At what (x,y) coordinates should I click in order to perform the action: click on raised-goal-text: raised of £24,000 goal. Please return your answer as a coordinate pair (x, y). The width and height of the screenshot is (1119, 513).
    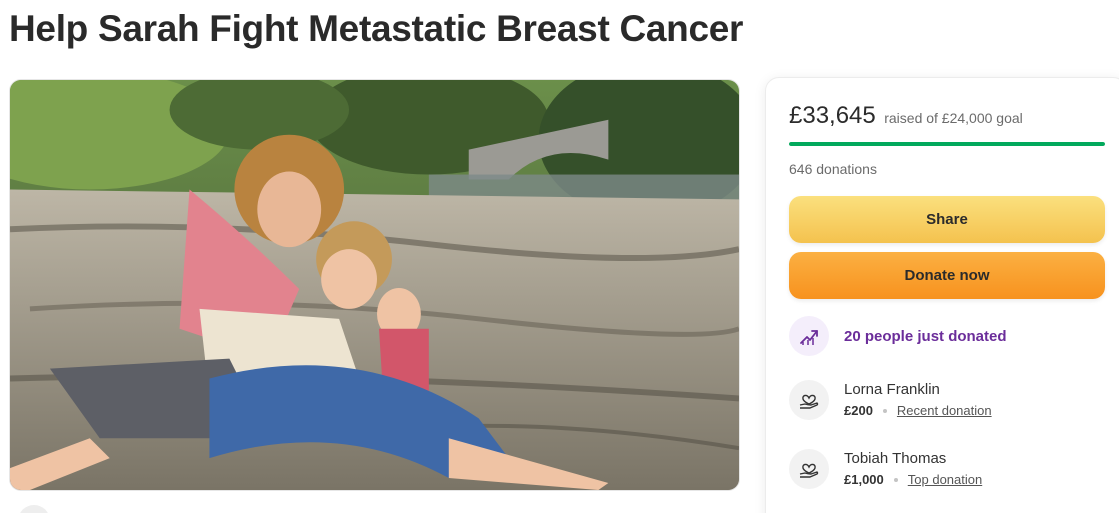
    Looking at the image, I should click on (953, 118).